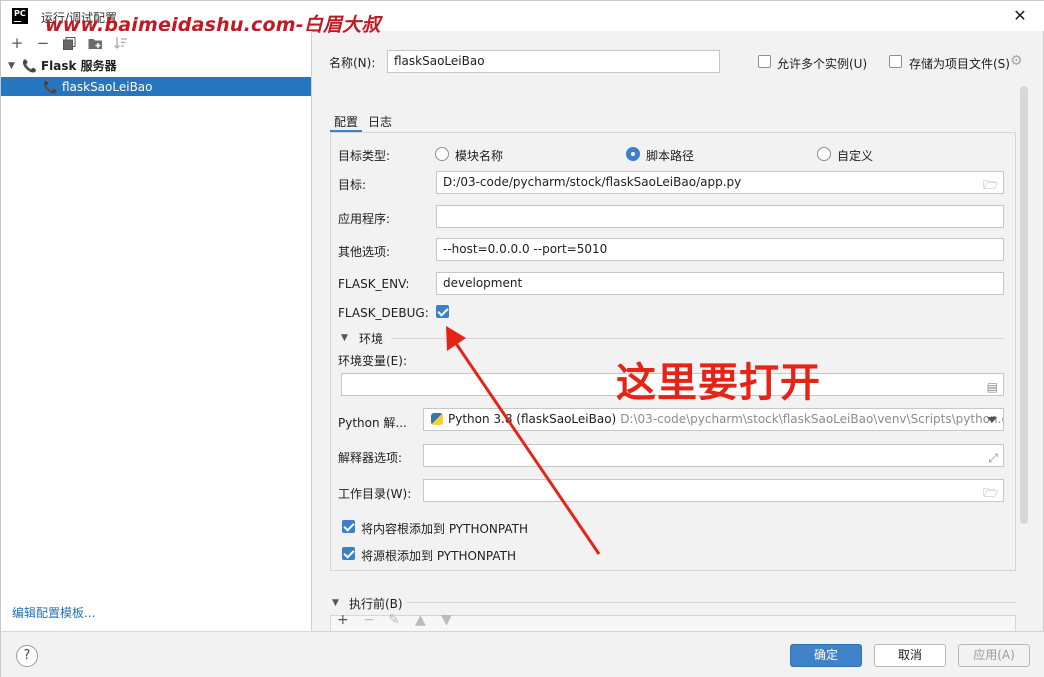 The height and width of the screenshot is (677, 1044). Describe the element at coordinates (371, 338) in the screenshot. I see `environment-section-label: 环境` at that location.